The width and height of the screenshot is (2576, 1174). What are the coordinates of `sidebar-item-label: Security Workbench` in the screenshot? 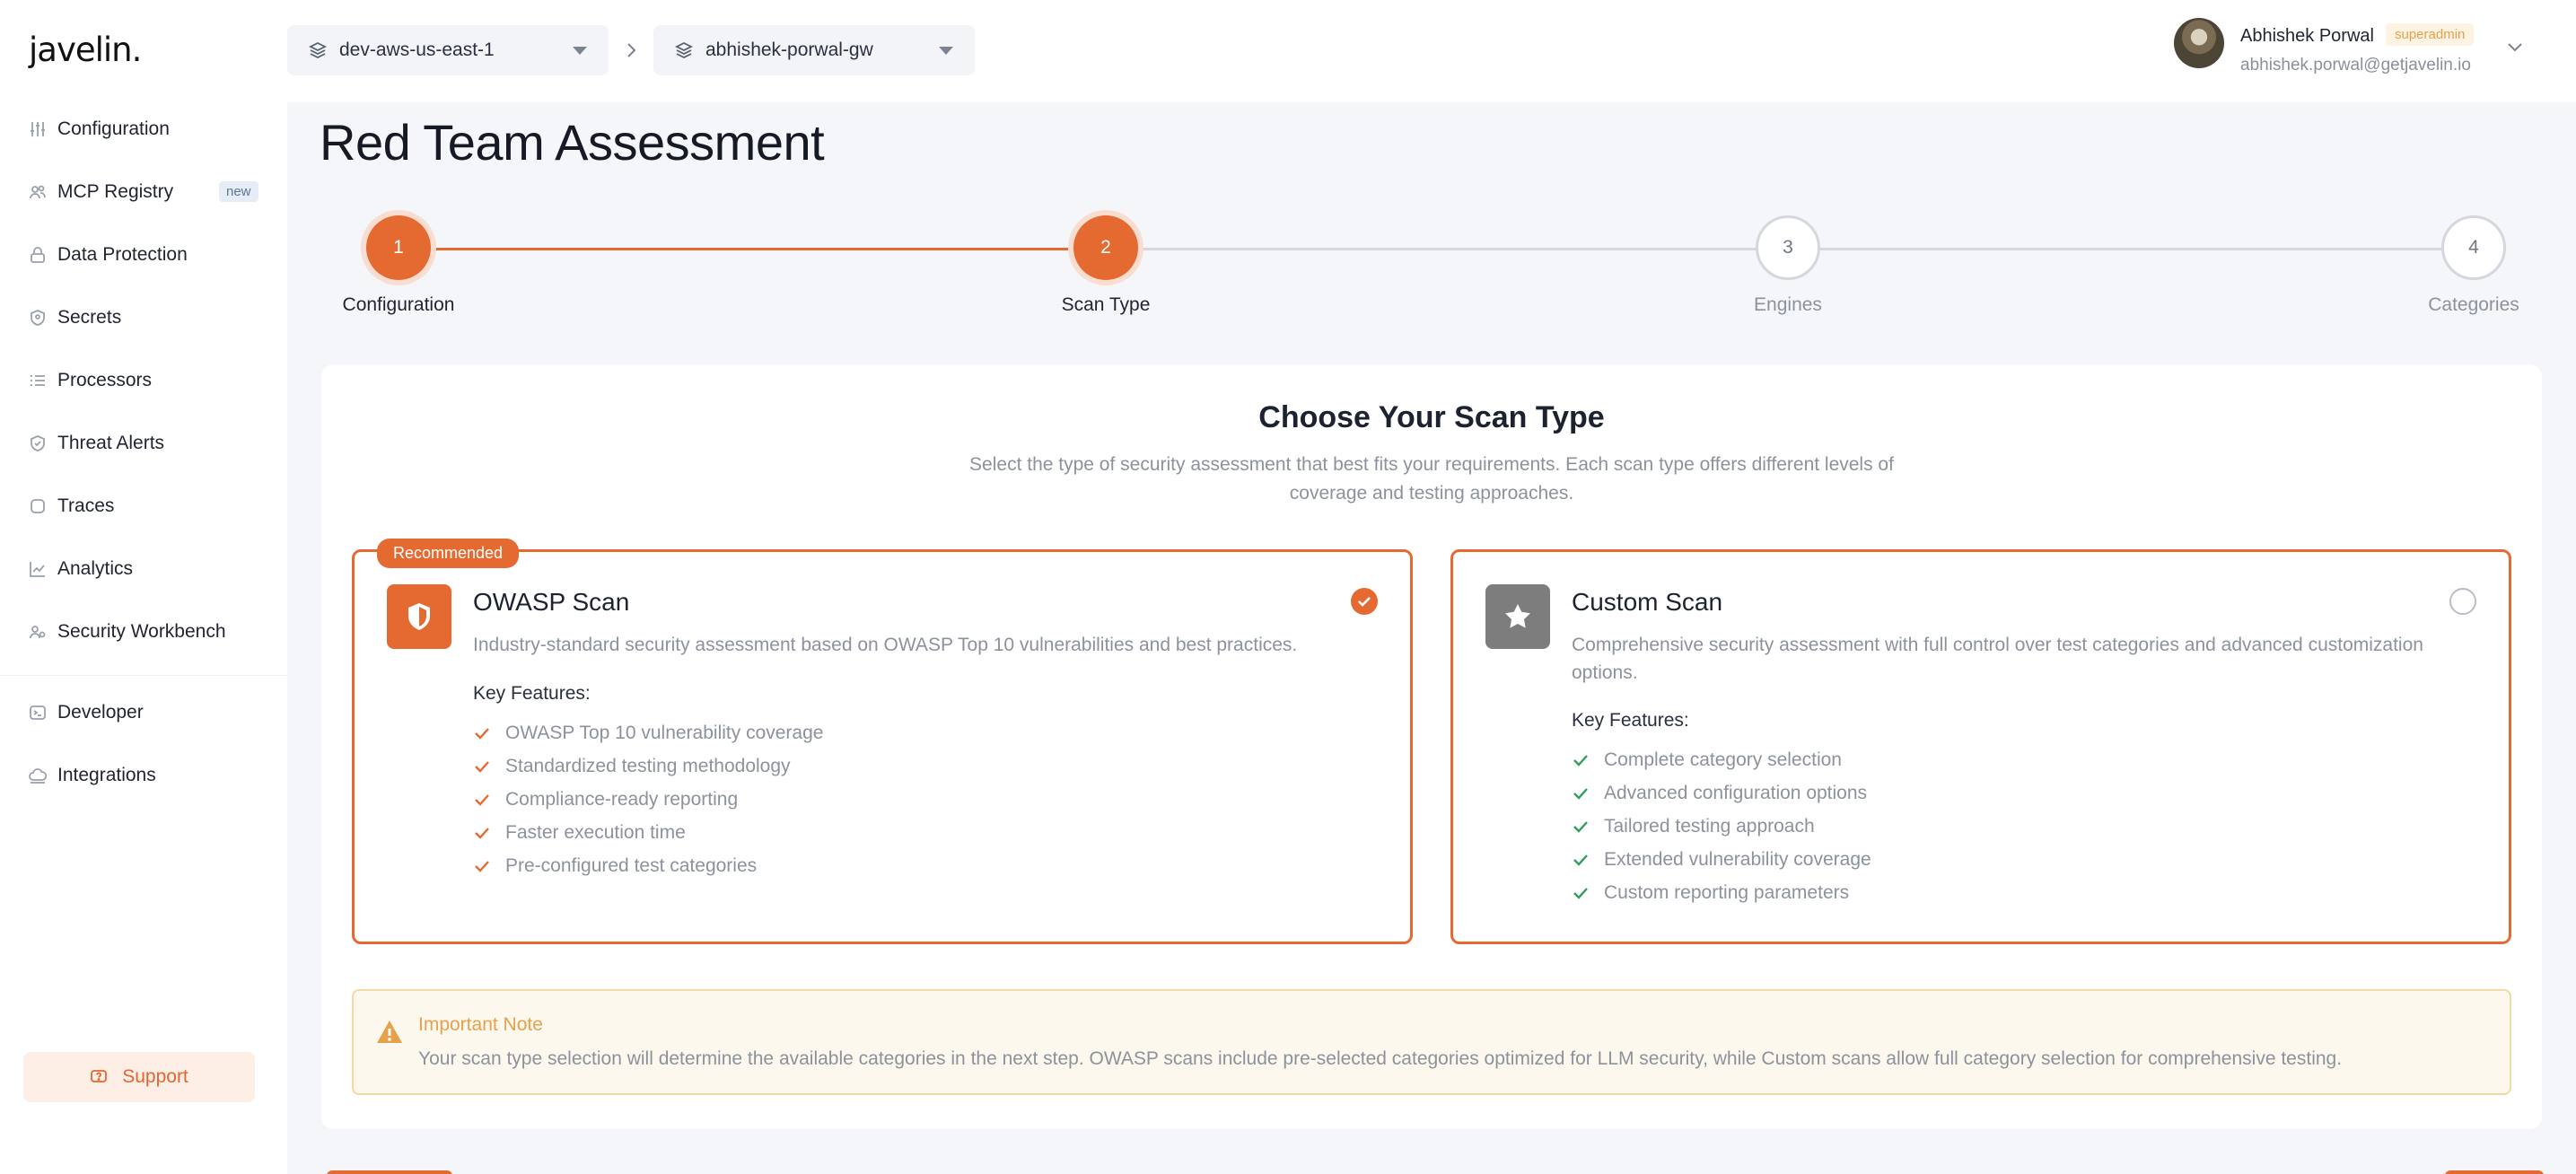 It's located at (141, 631).